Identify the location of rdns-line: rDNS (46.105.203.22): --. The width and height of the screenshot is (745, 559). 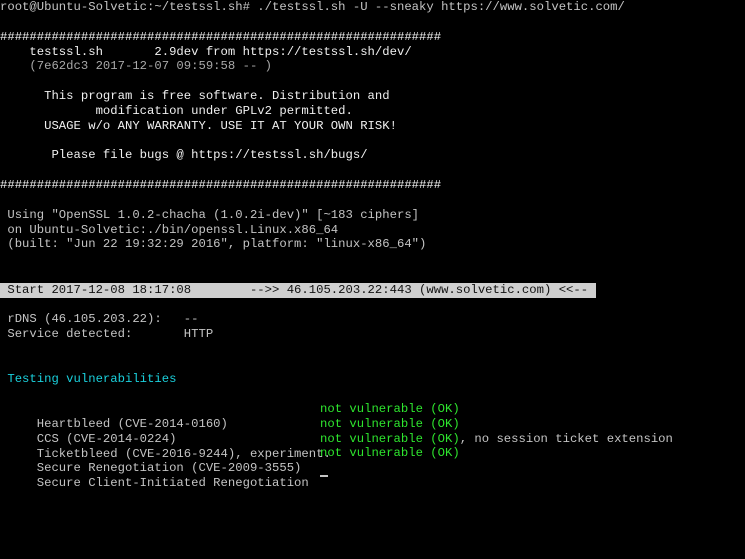
(99, 319).